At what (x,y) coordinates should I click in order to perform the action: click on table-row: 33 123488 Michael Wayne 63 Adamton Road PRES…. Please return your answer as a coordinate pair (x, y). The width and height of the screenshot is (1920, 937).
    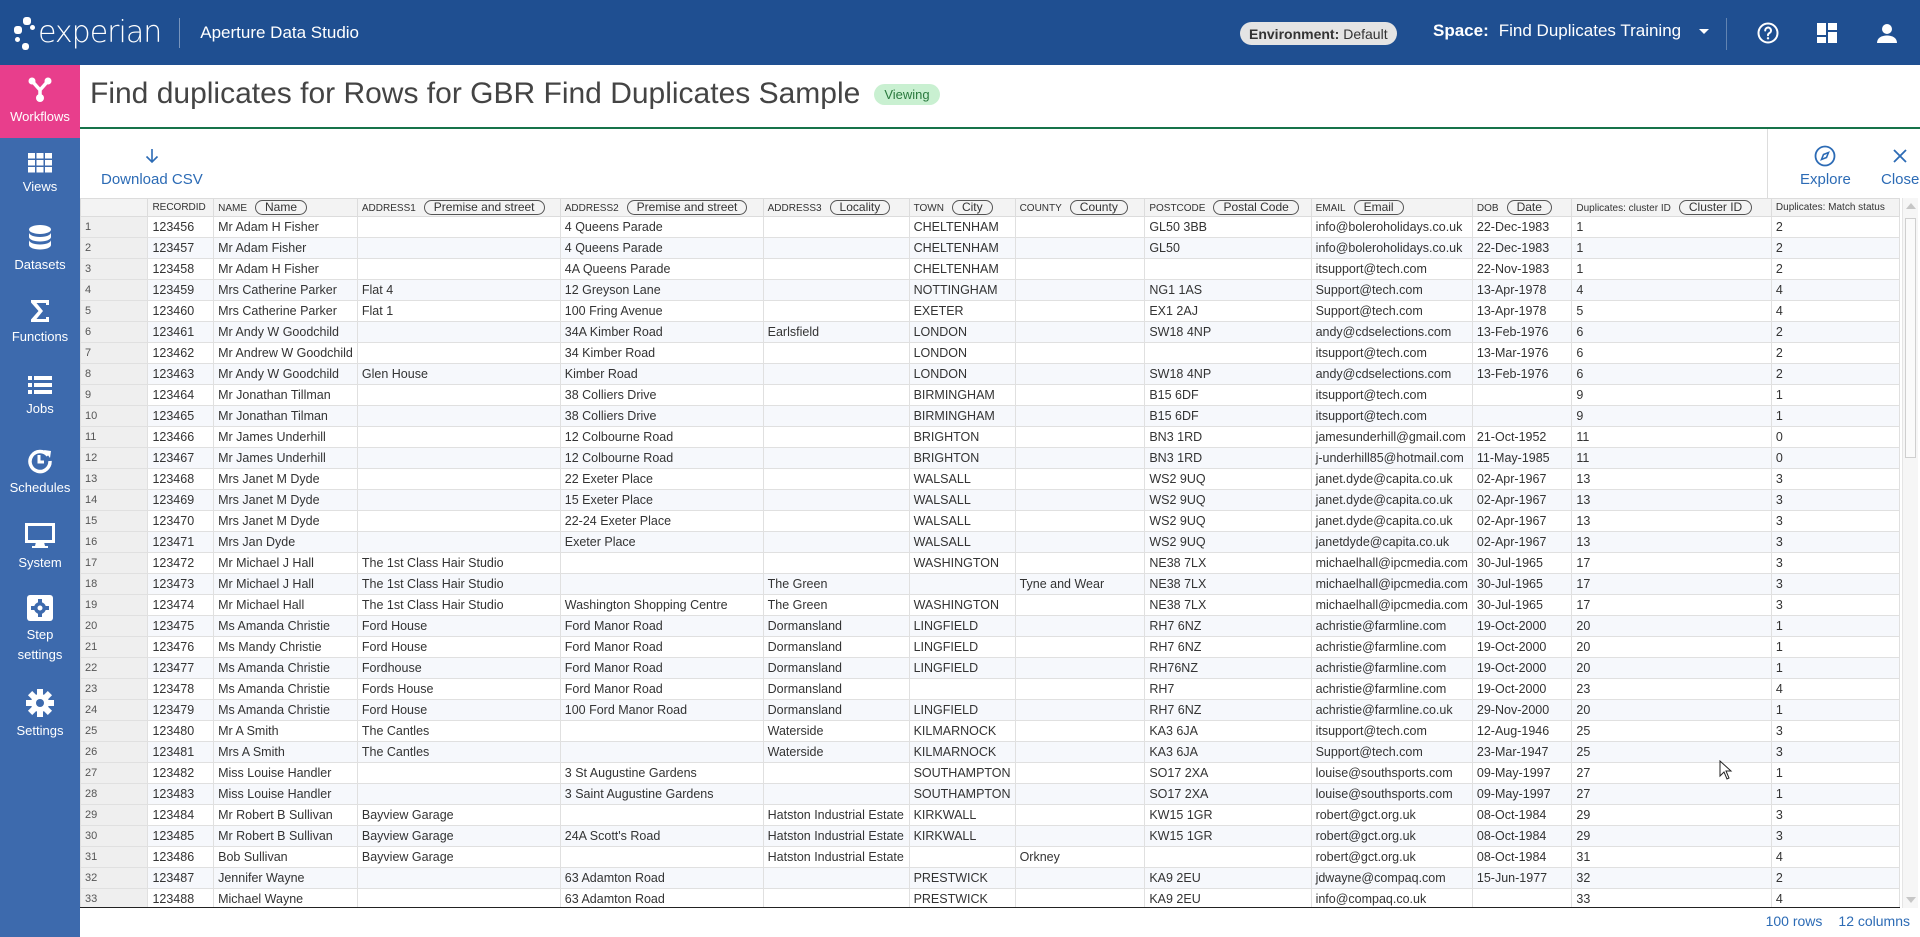
    Looking at the image, I should click on (990, 897).